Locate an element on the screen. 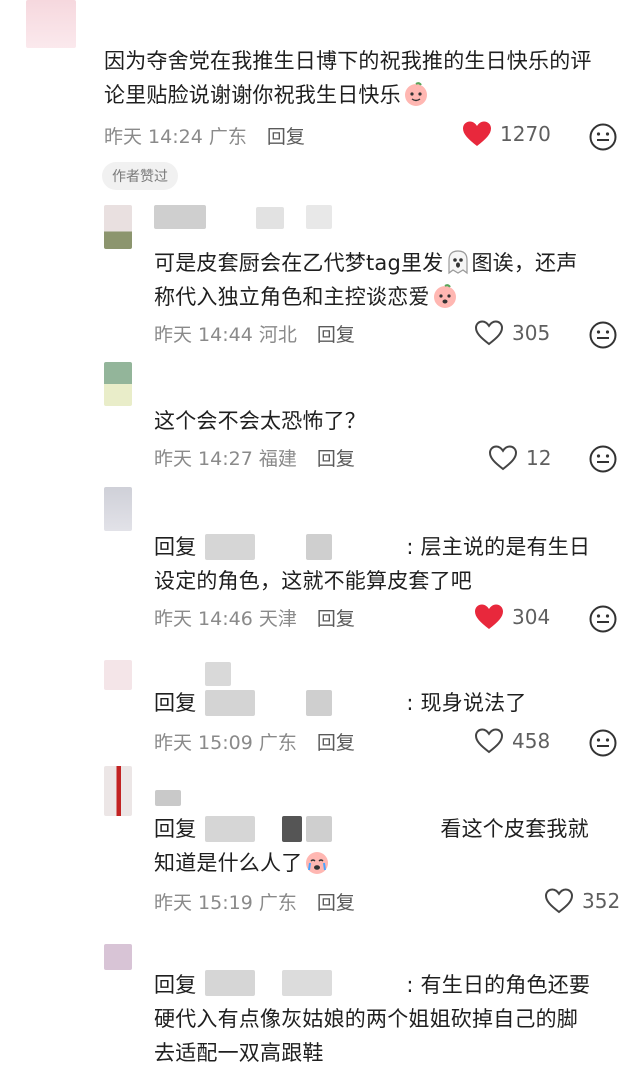 Image resolution: width=642 pixels, height=1080 pixels. comment-time: 昨天 14:46 is located at coordinates (203, 619).